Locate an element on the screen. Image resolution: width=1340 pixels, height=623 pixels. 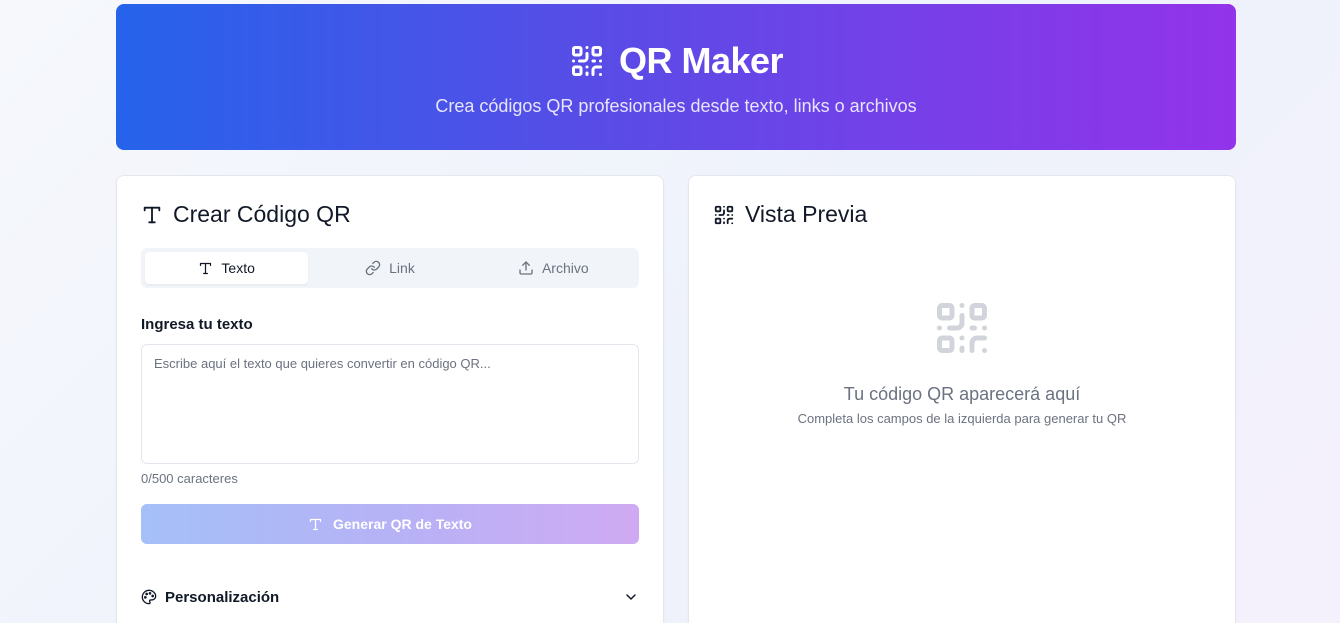
text-input is located at coordinates (390, 404).